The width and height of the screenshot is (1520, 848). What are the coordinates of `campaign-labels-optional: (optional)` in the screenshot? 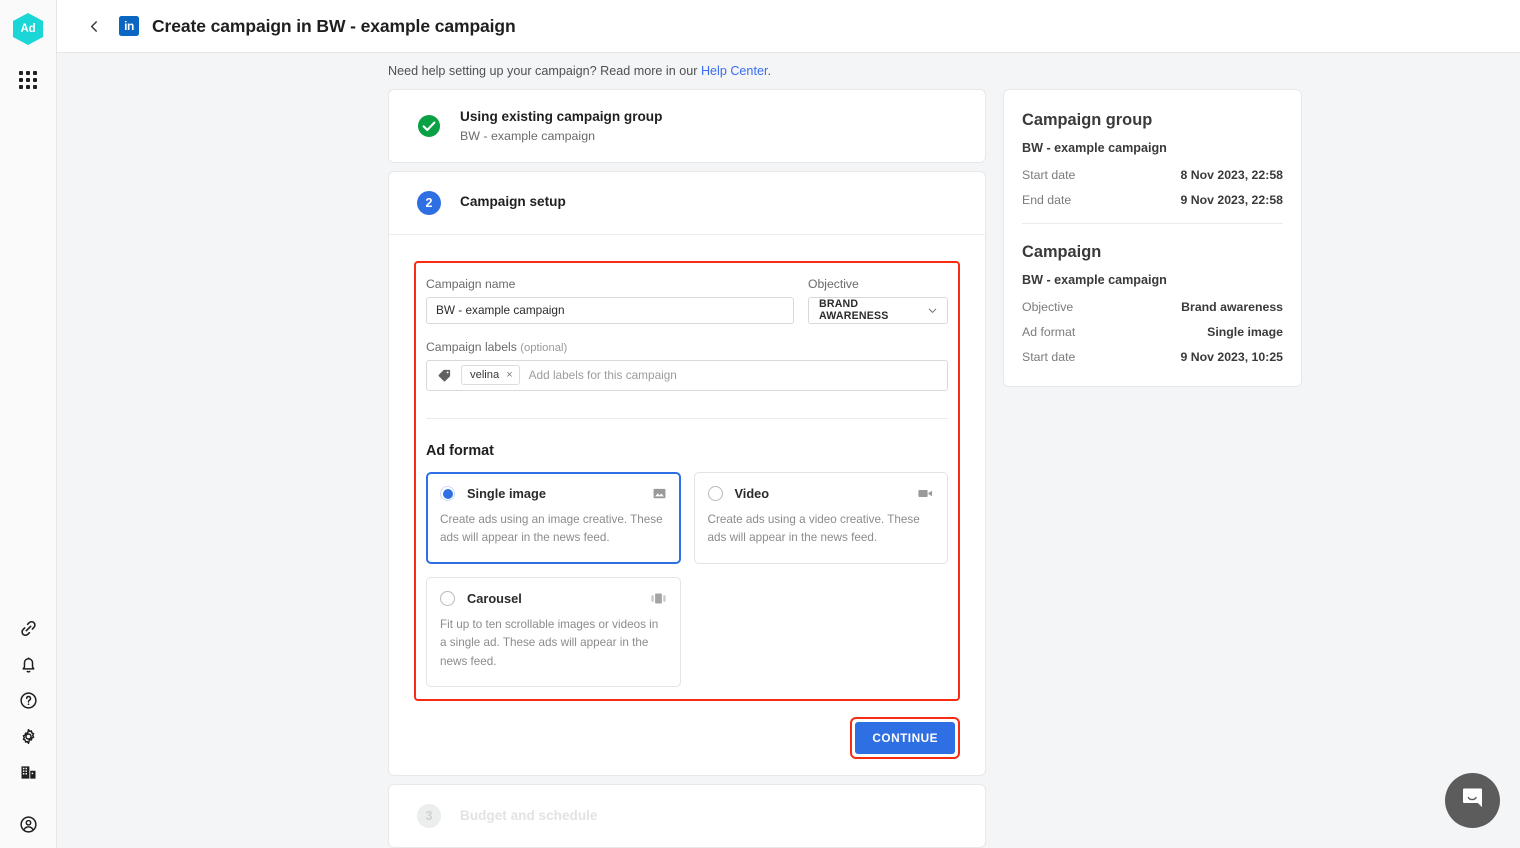 It's located at (544, 347).